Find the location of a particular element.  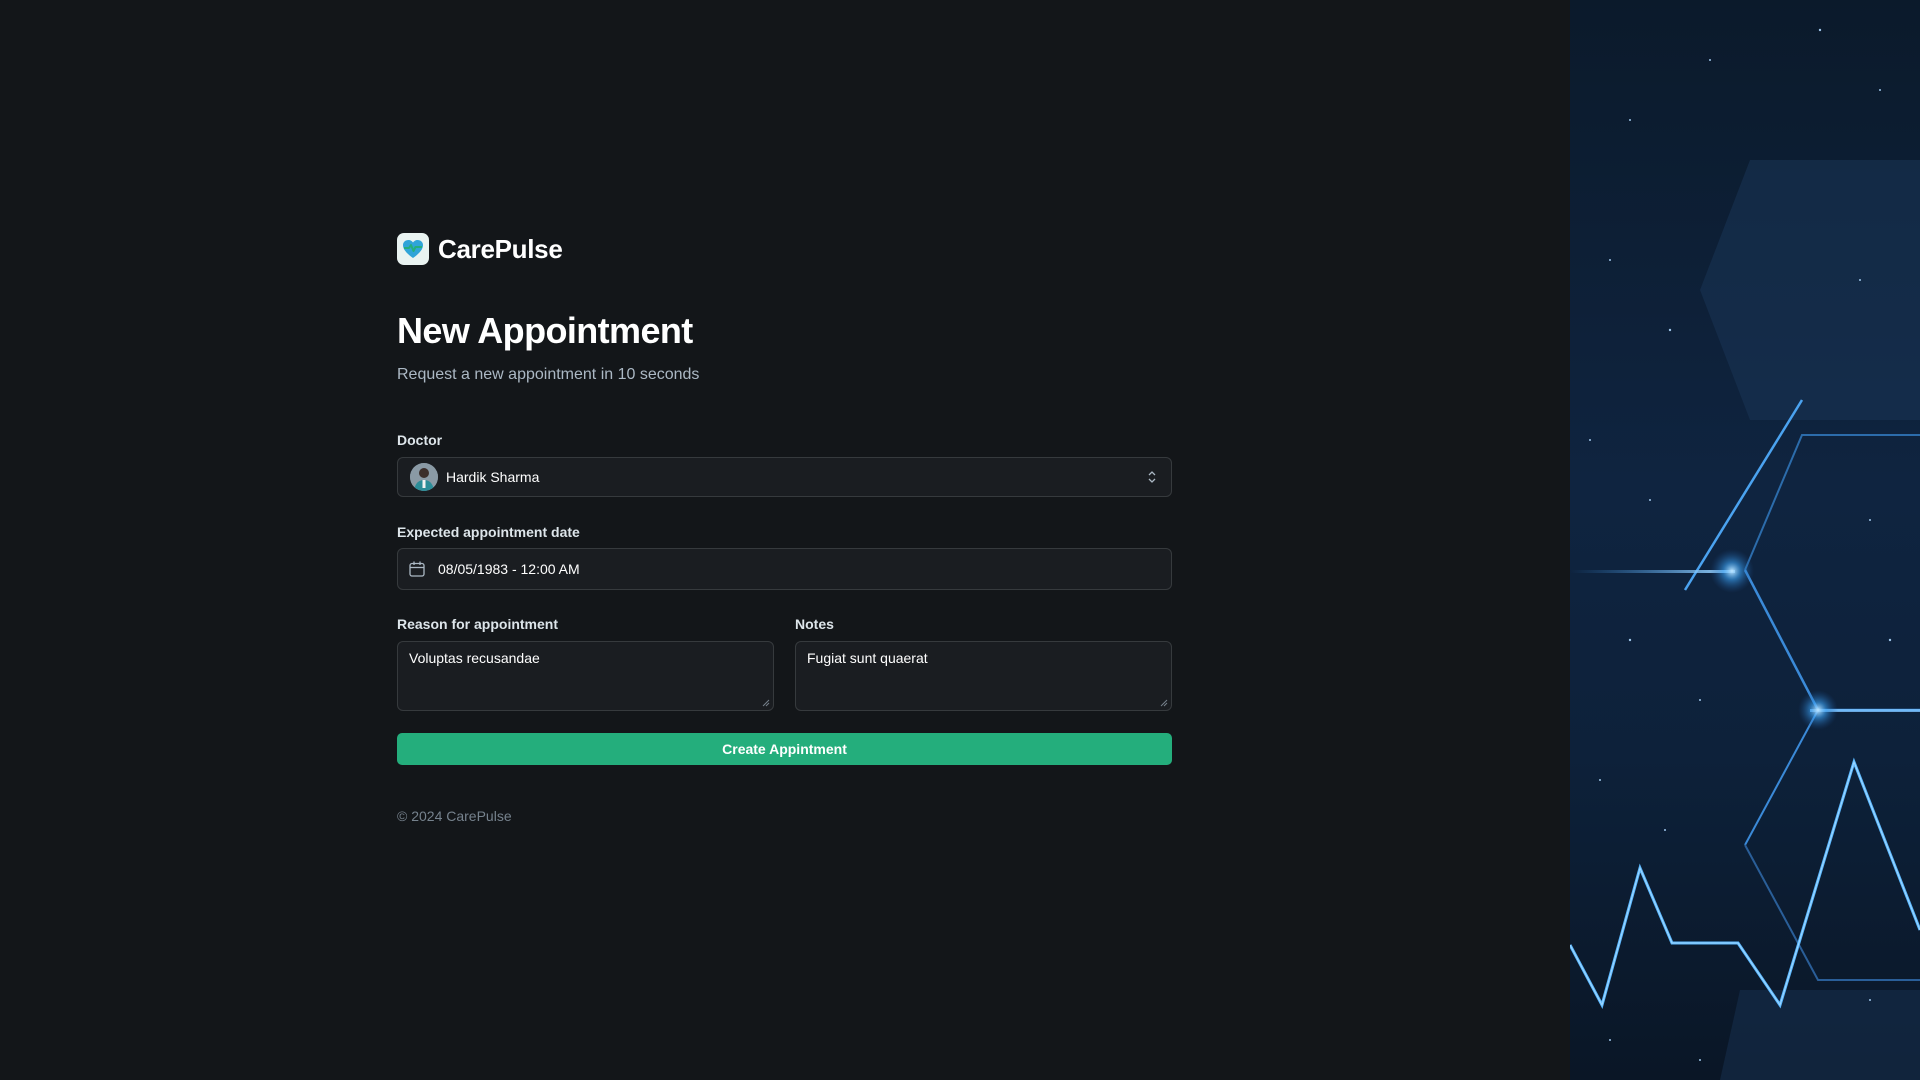

appointment-date-input: 08/05/1983 - 12:00 AM is located at coordinates (784, 569).